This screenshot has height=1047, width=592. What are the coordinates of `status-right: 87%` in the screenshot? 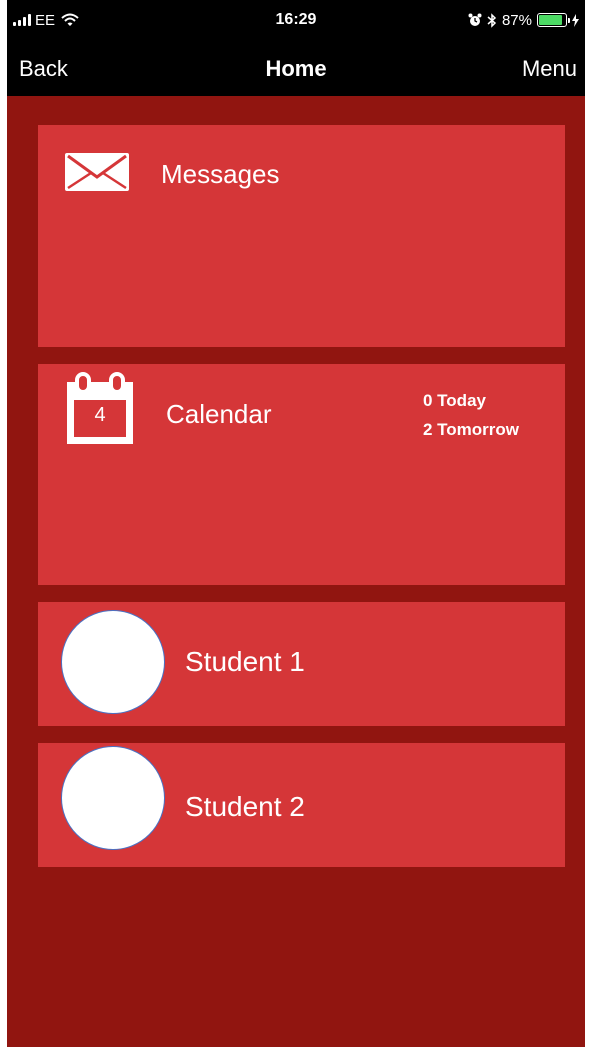 It's located at (523, 20).